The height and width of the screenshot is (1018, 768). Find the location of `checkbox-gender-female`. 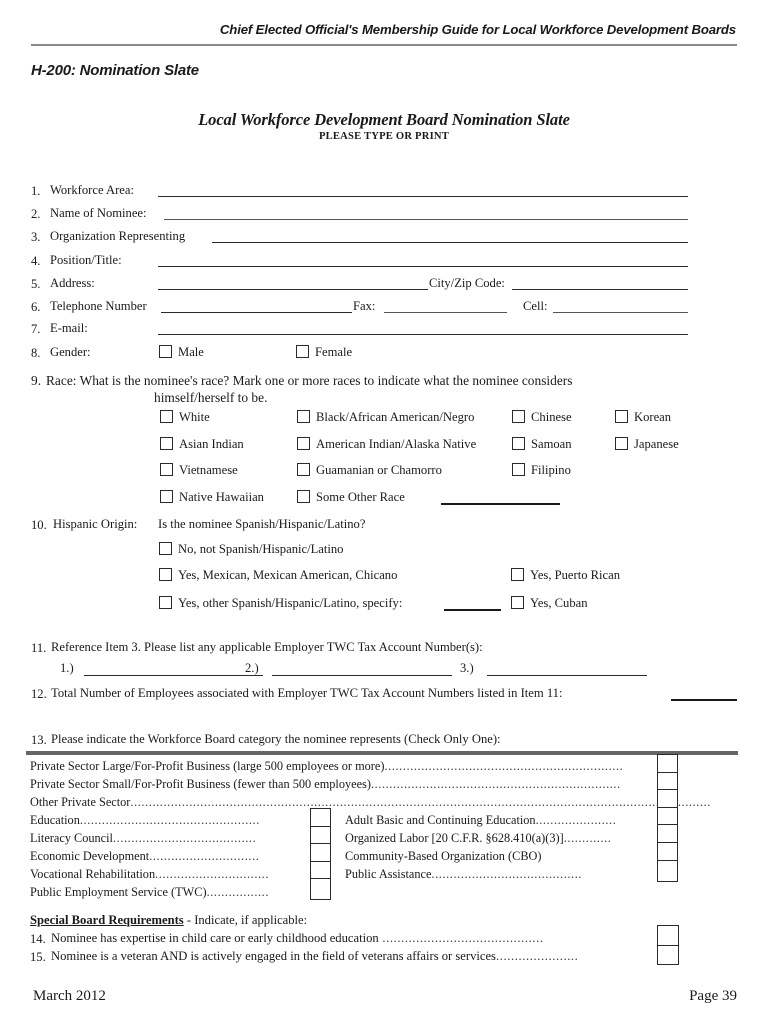

checkbox-gender-female is located at coordinates (302, 351).